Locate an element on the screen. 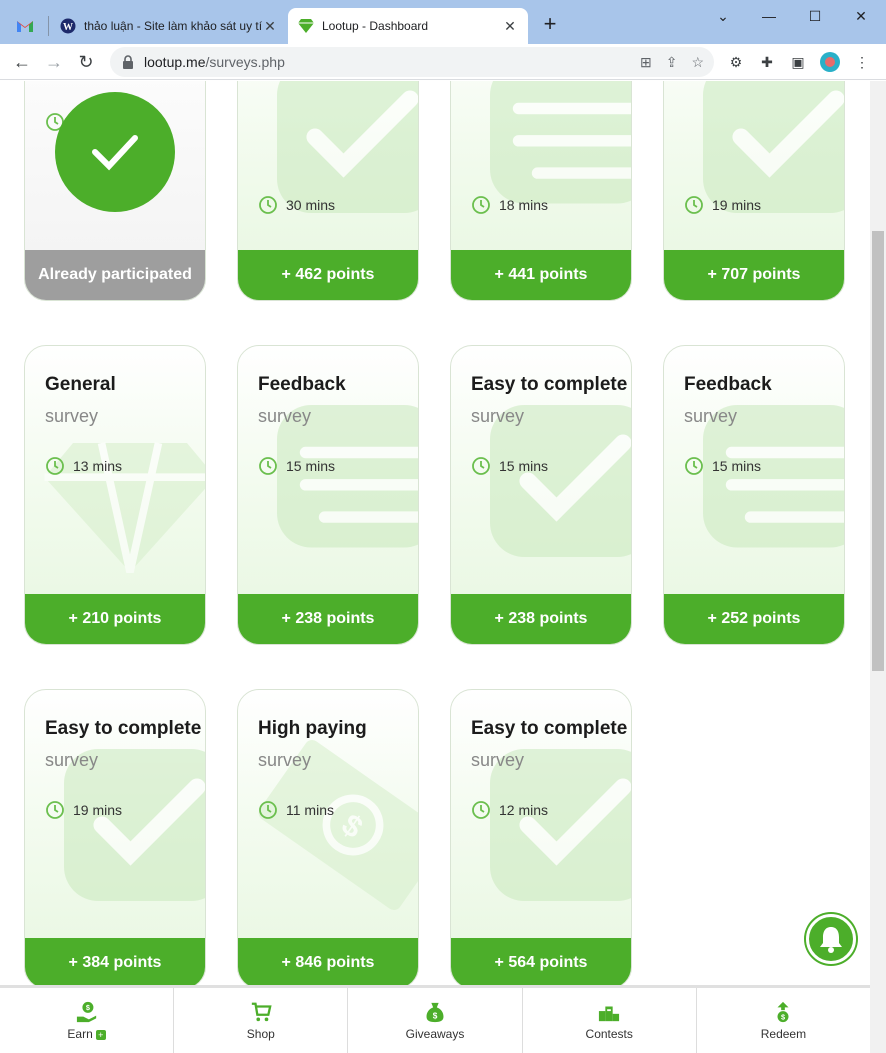  notification-bell-button is located at coordinates (831, 939).